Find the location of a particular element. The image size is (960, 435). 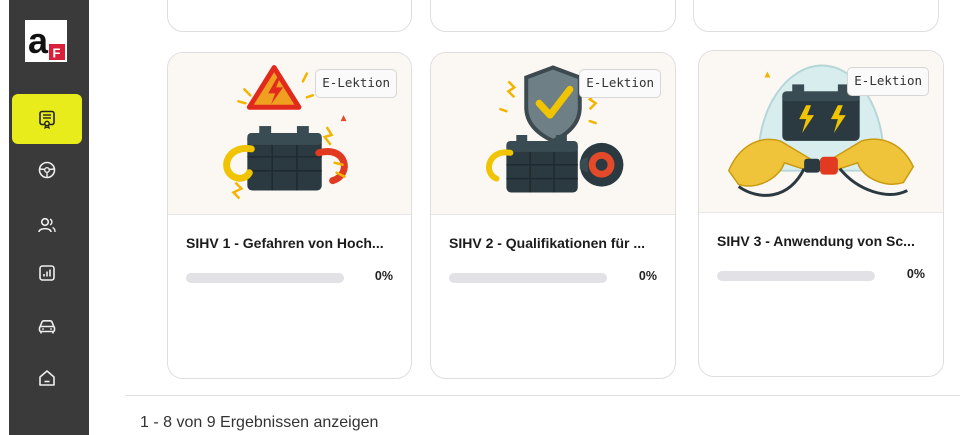

users-icon is located at coordinates (47, 225).